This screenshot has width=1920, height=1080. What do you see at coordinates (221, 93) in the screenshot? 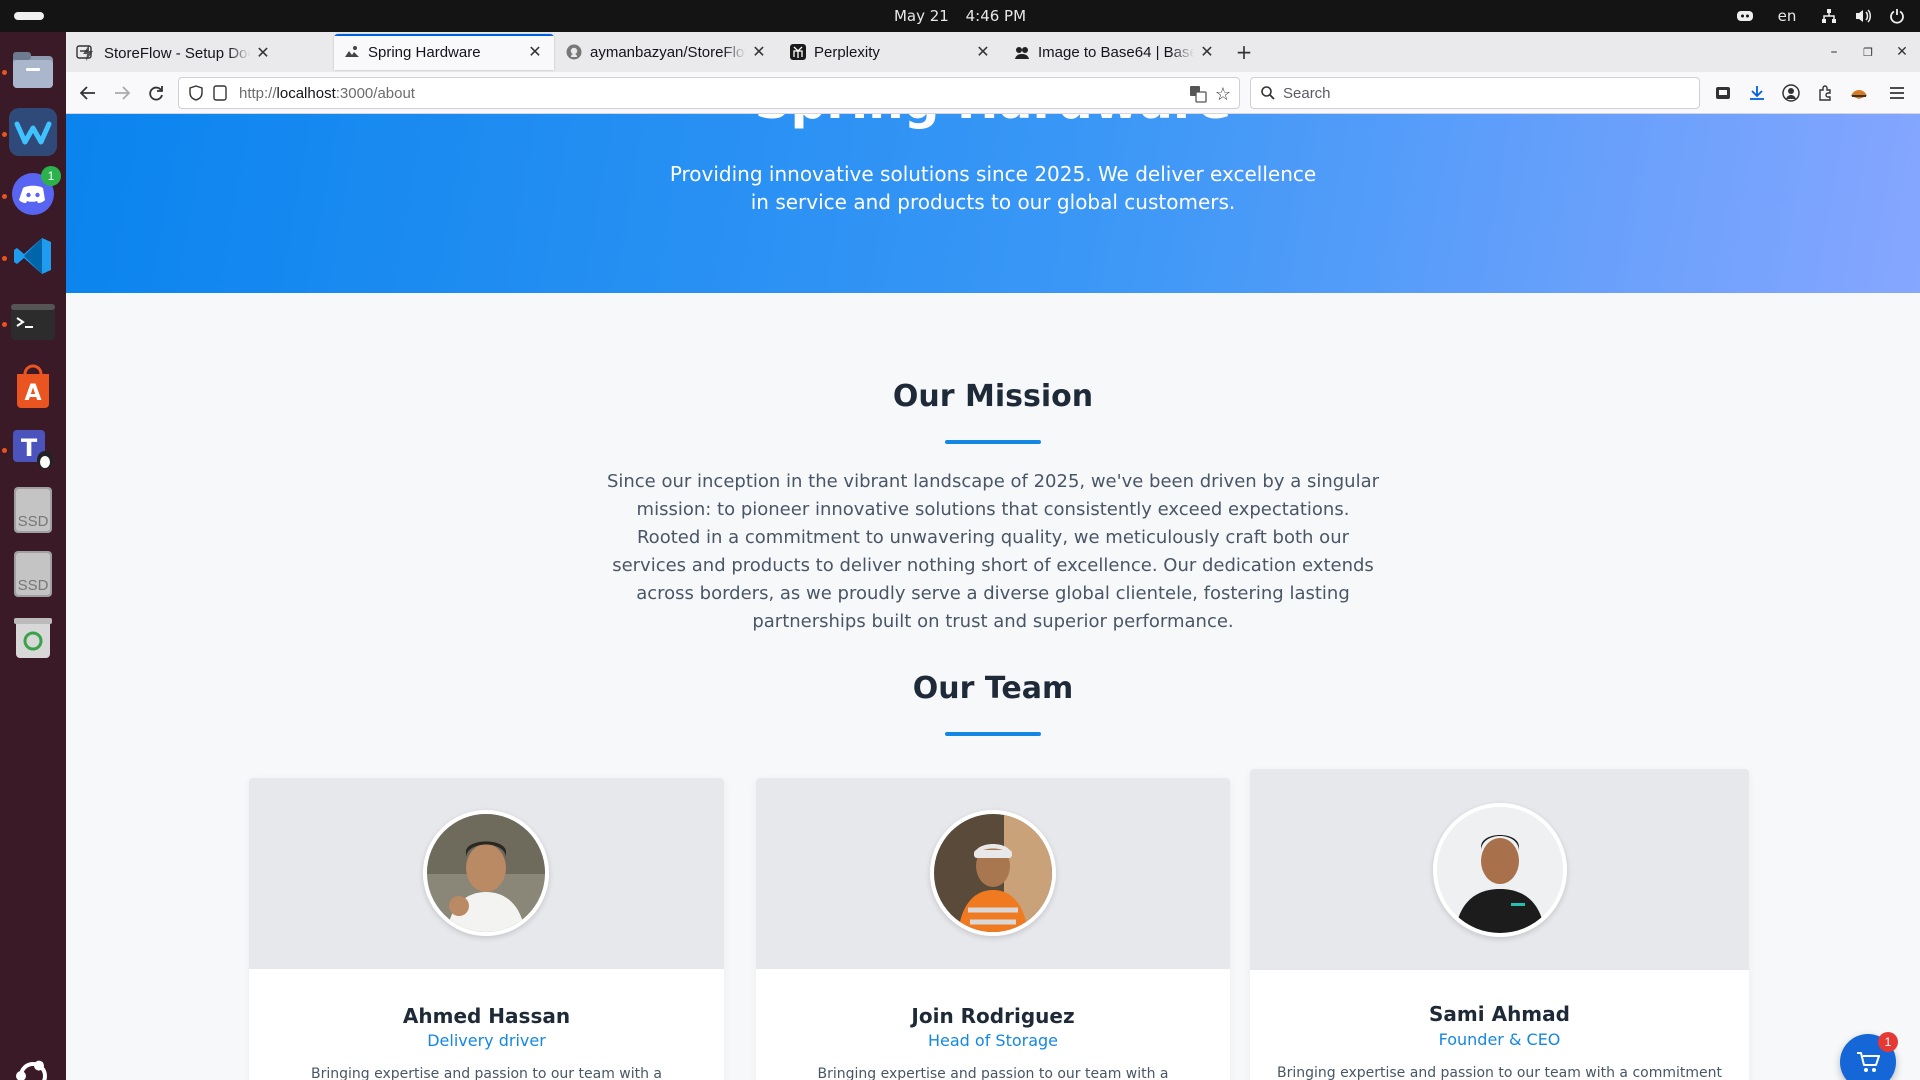
I see `page-info-icon` at bounding box center [221, 93].